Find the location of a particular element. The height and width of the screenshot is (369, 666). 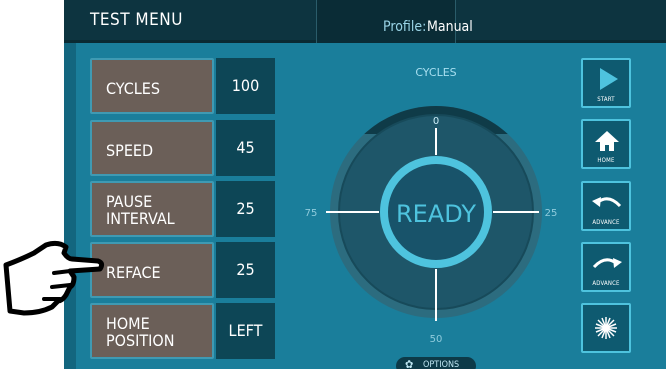

pointing-hand-icon is located at coordinates (54, 278).